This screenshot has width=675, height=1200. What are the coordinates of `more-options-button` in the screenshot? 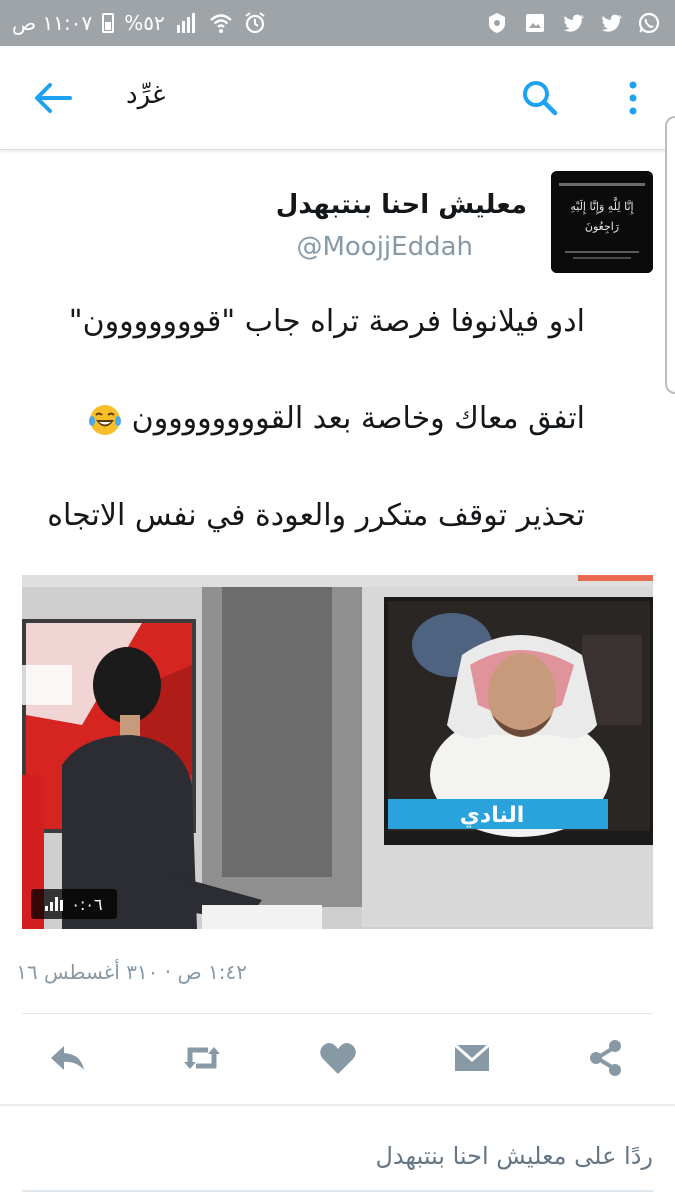 It's located at (633, 98).